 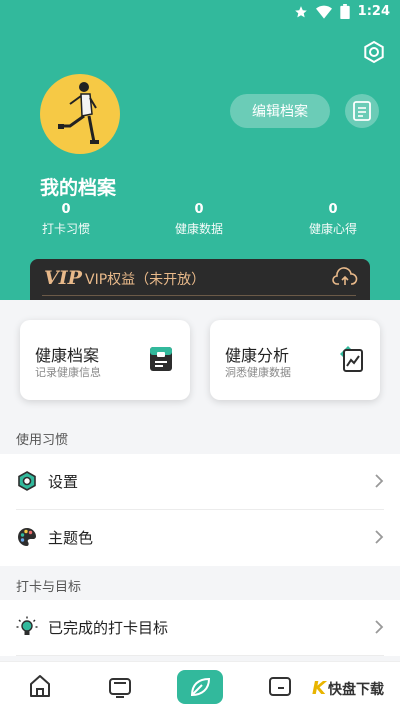 I want to click on stat-label: 健康数据, so click(x=198, y=229).